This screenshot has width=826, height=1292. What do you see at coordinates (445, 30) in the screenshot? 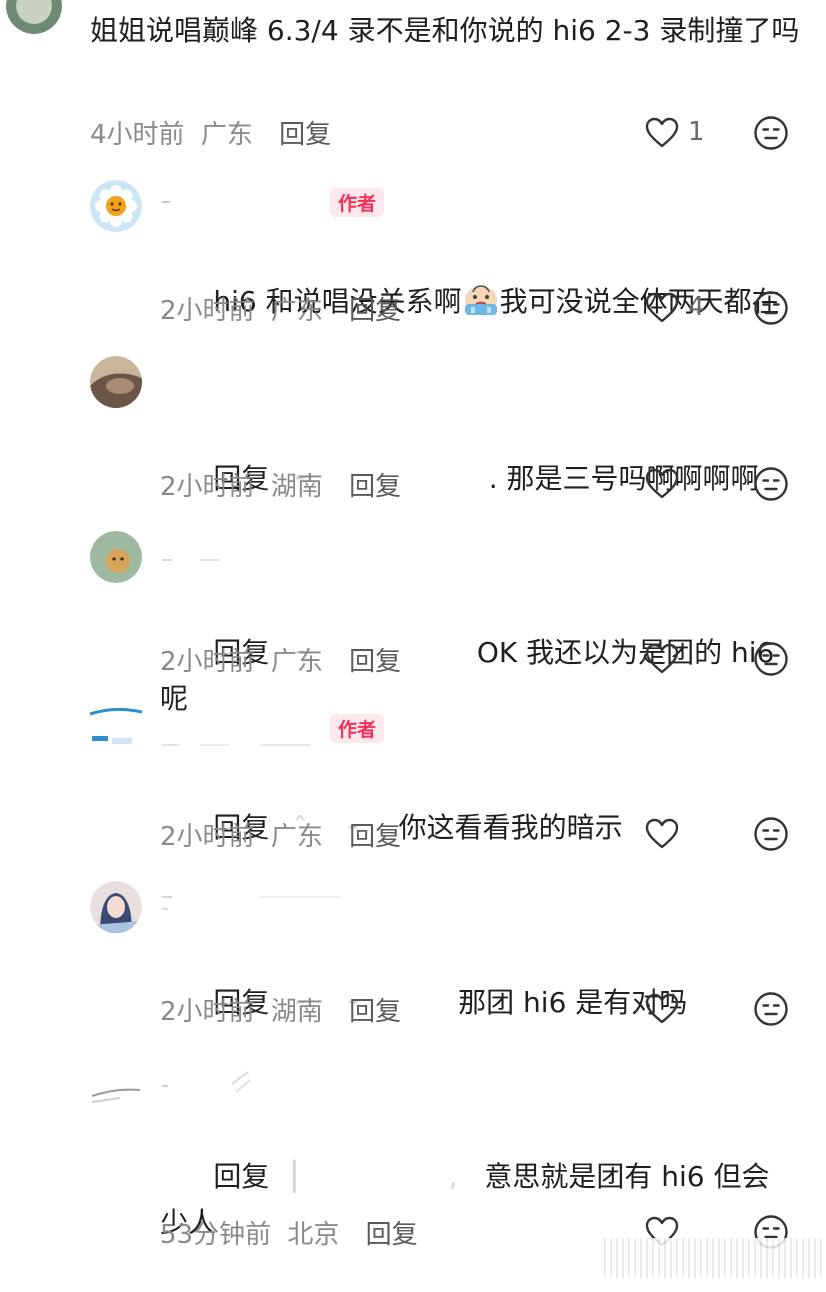
I see `comment-text: 姐姐说唱巅峰 6.3/4 录不是和你说的 hi6 2-3 录制撞了吗` at bounding box center [445, 30].